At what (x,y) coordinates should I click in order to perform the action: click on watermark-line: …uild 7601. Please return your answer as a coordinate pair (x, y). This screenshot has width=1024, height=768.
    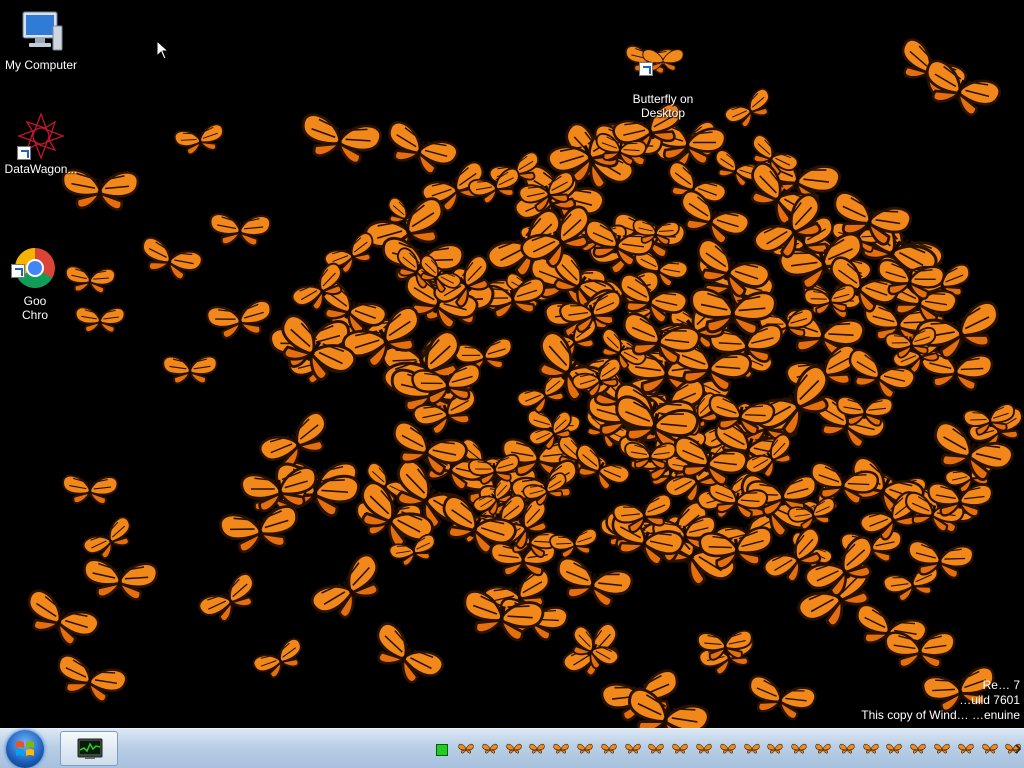
    Looking at the image, I should click on (989, 700).